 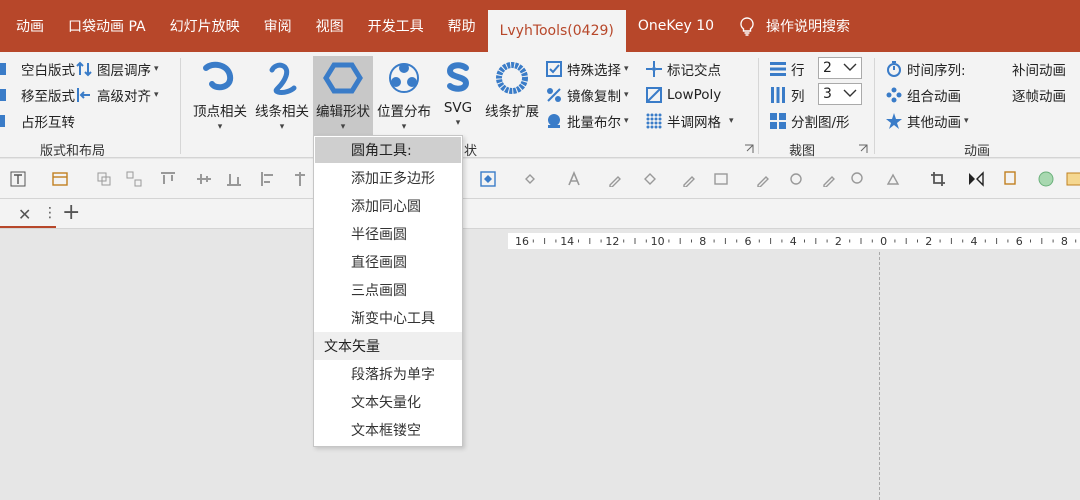 What do you see at coordinates (796, 179) in the screenshot?
I see `effects-icon` at bounding box center [796, 179].